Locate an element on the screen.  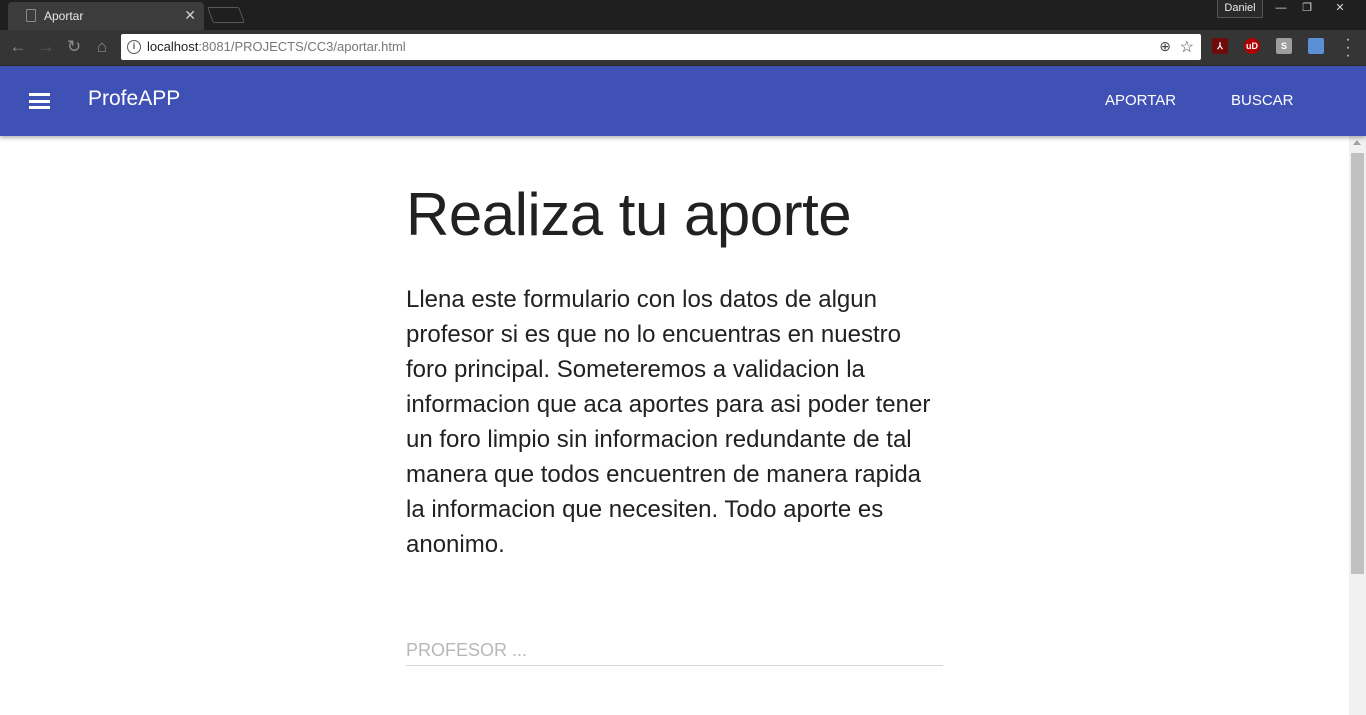
app-bar: ProfeAPP APORTAR BUSCAR is located at coordinates (683, 101).